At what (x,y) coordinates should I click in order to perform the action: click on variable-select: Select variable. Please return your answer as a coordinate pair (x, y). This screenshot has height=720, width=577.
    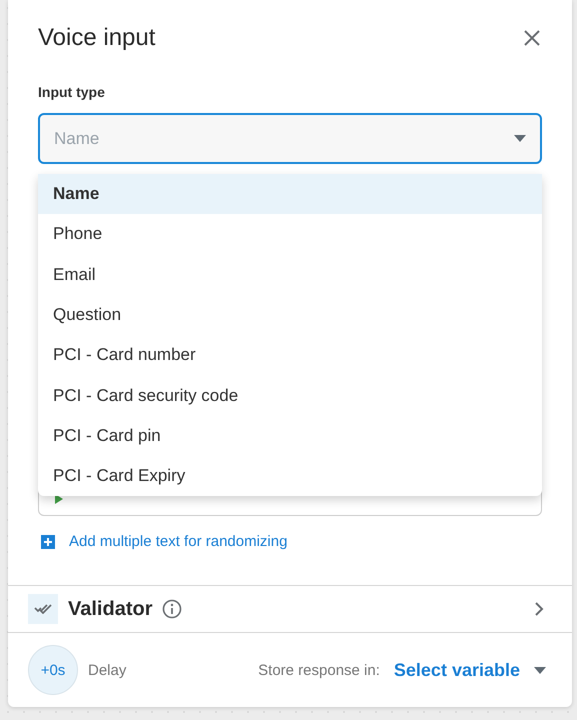
    Looking at the image, I should click on (470, 670).